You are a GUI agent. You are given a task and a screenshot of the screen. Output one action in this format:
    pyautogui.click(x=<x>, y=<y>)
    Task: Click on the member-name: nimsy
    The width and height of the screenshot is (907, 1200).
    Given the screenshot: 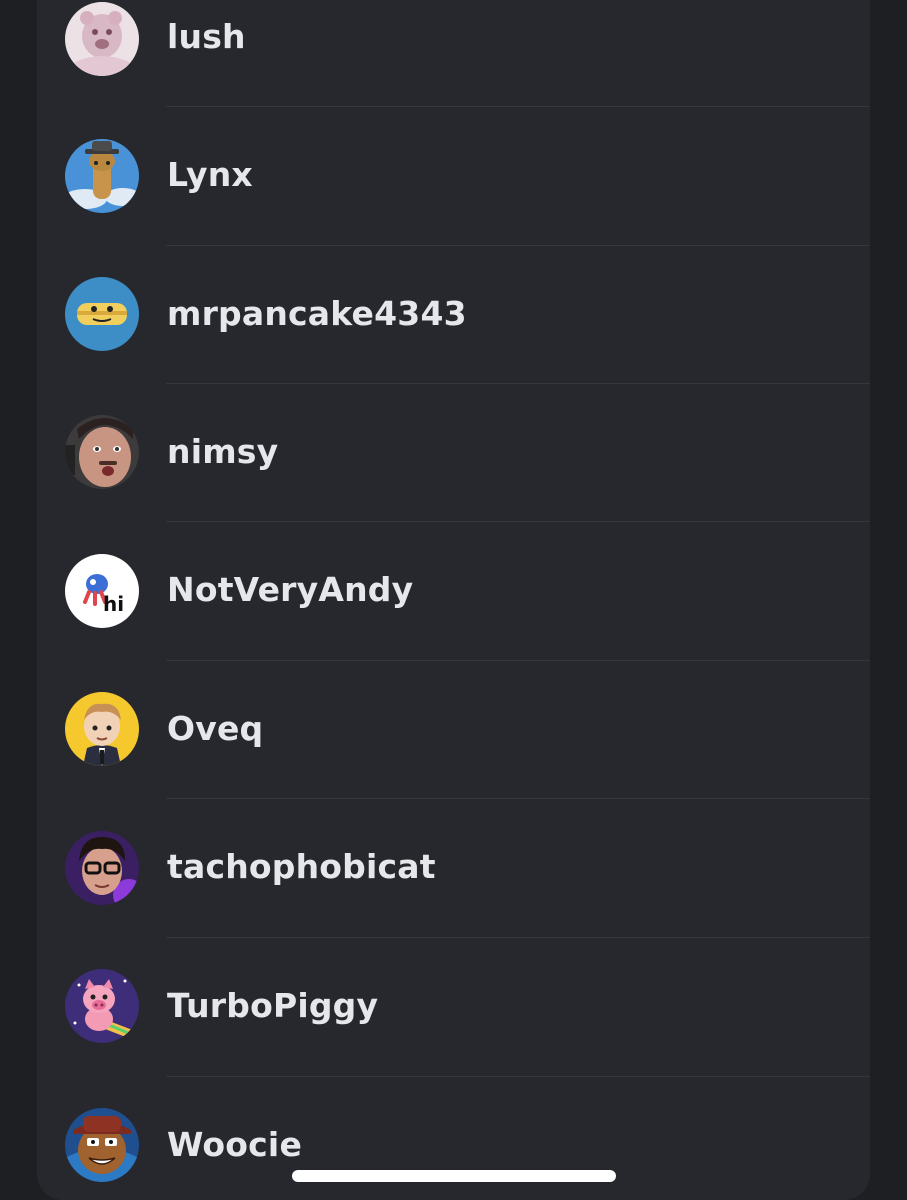 What is the action you would take?
    pyautogui.click(x=223, y=451)
    